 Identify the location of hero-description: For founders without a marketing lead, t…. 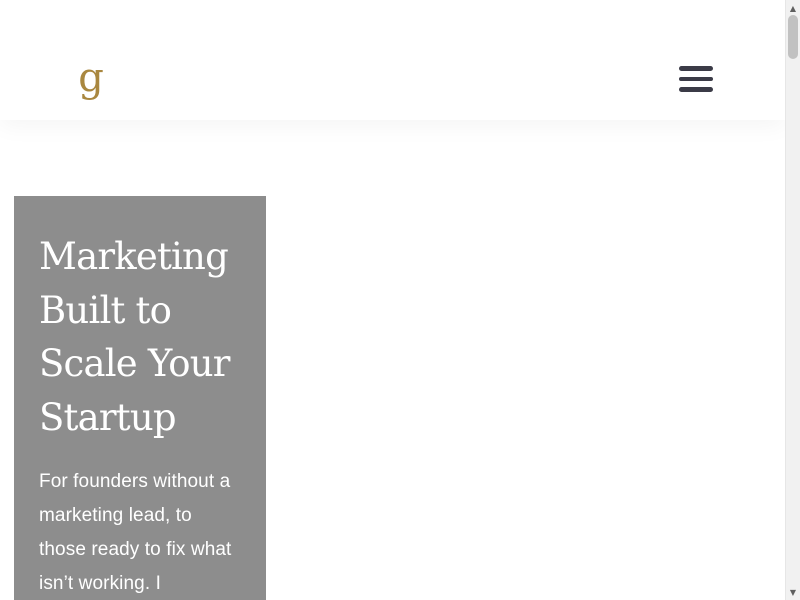
(135, 532).